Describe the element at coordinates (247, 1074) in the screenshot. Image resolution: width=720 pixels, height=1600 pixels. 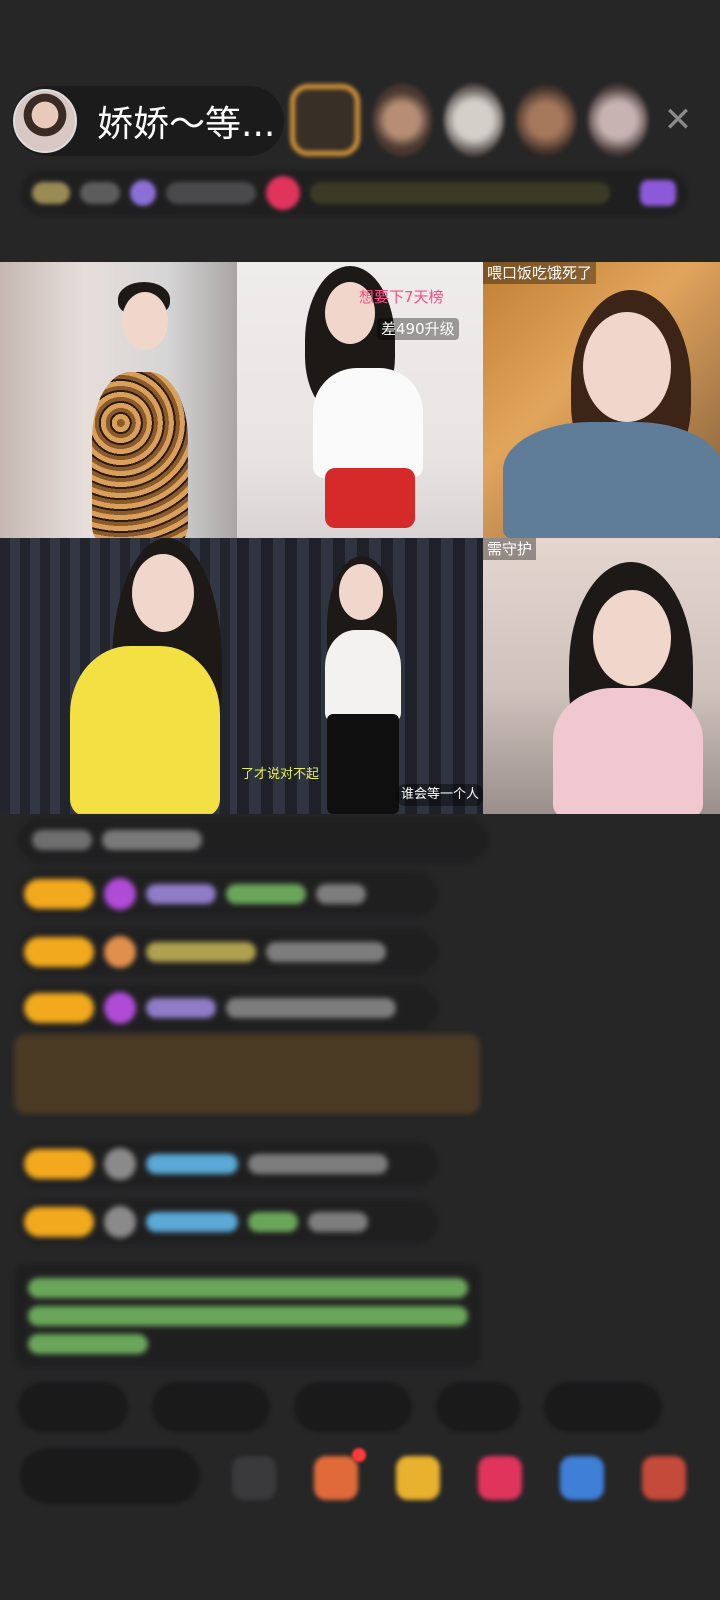
I see `chat-message-highlight` at that location.